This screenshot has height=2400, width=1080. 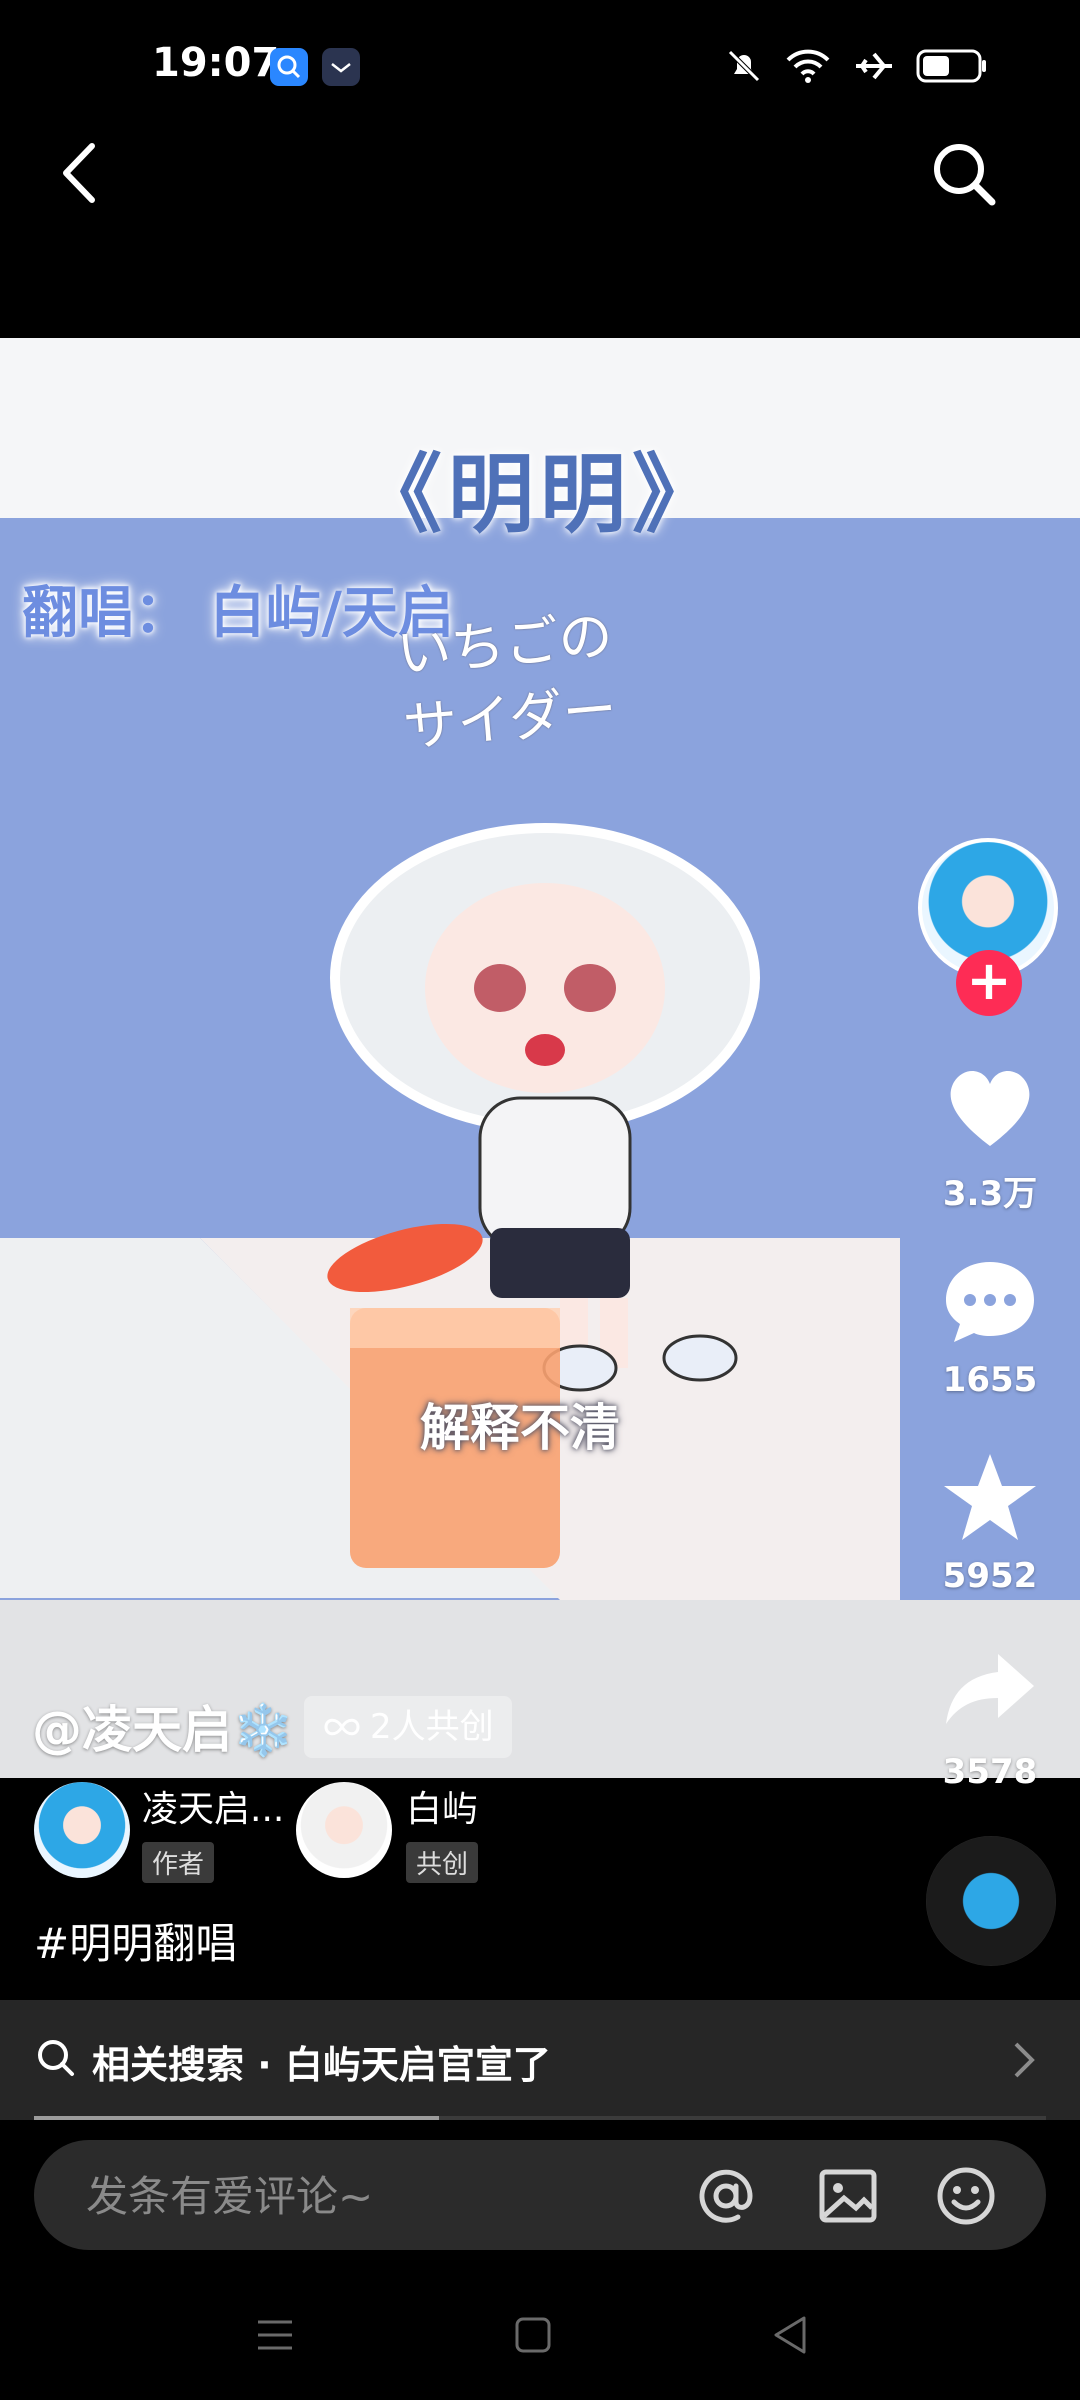 I want to click on search-button, so click(x=964, y=174).